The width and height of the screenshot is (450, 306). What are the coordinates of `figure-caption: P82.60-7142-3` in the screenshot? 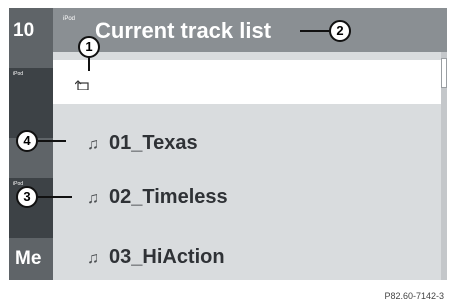 It's located at (414, 296).